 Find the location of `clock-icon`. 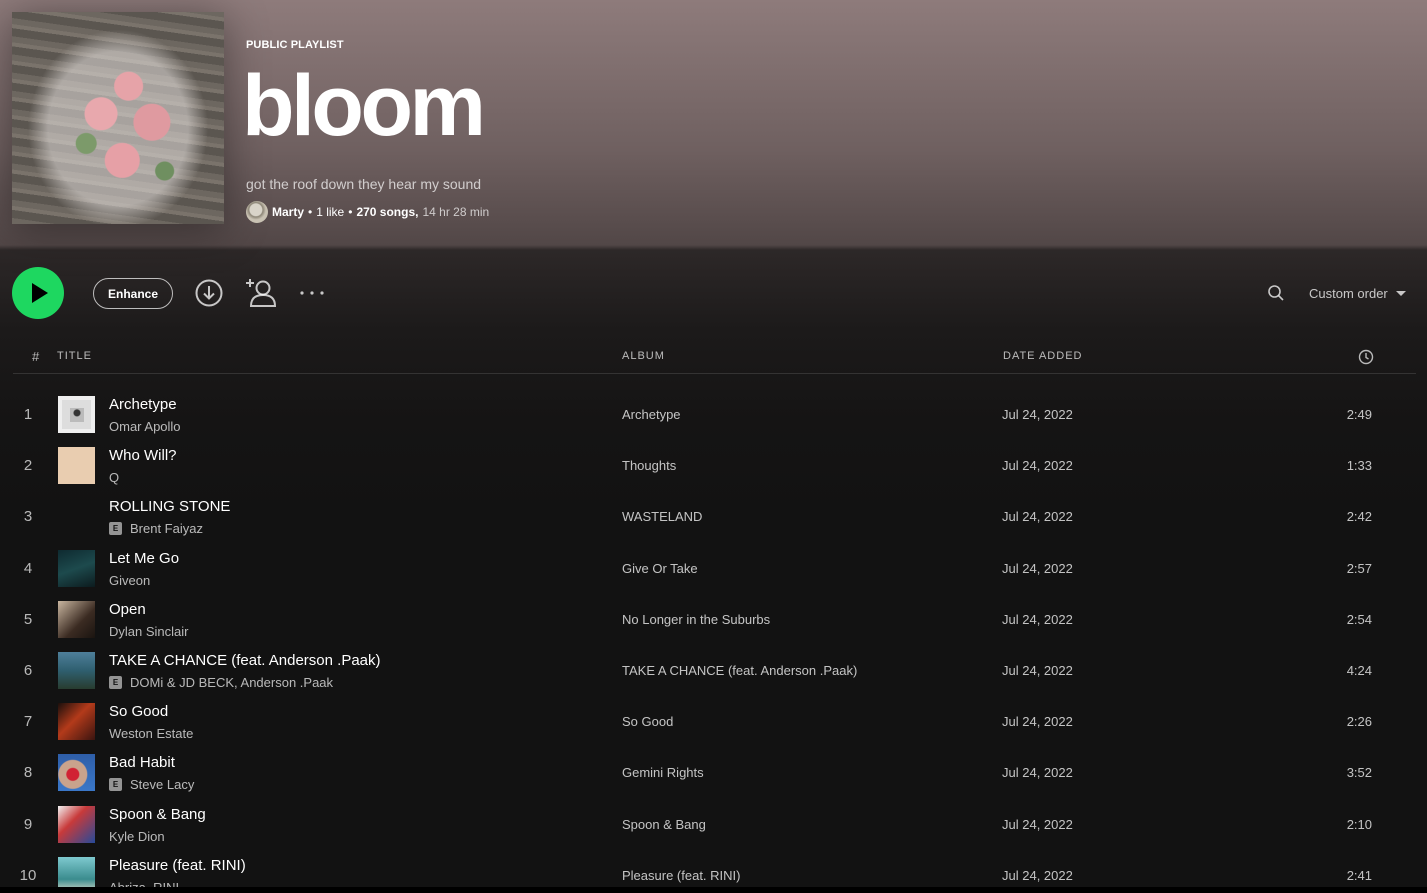

clock-icon is located at coordinates (1366, 357).